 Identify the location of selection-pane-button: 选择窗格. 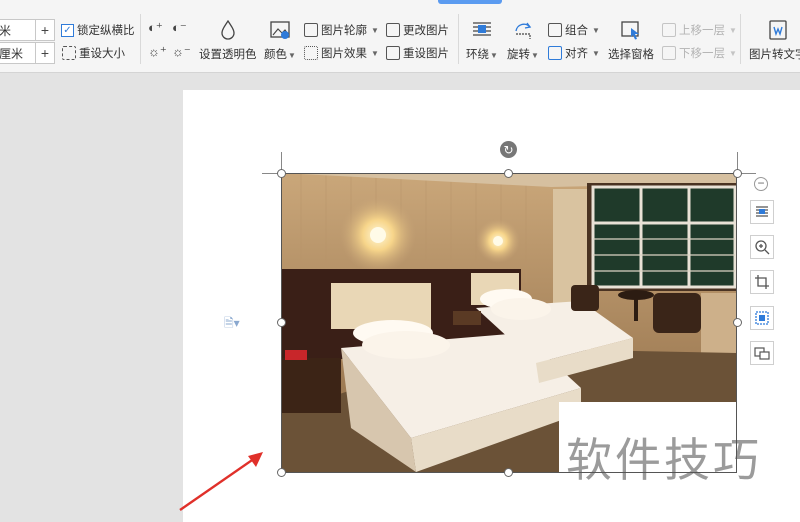
(631, 40).